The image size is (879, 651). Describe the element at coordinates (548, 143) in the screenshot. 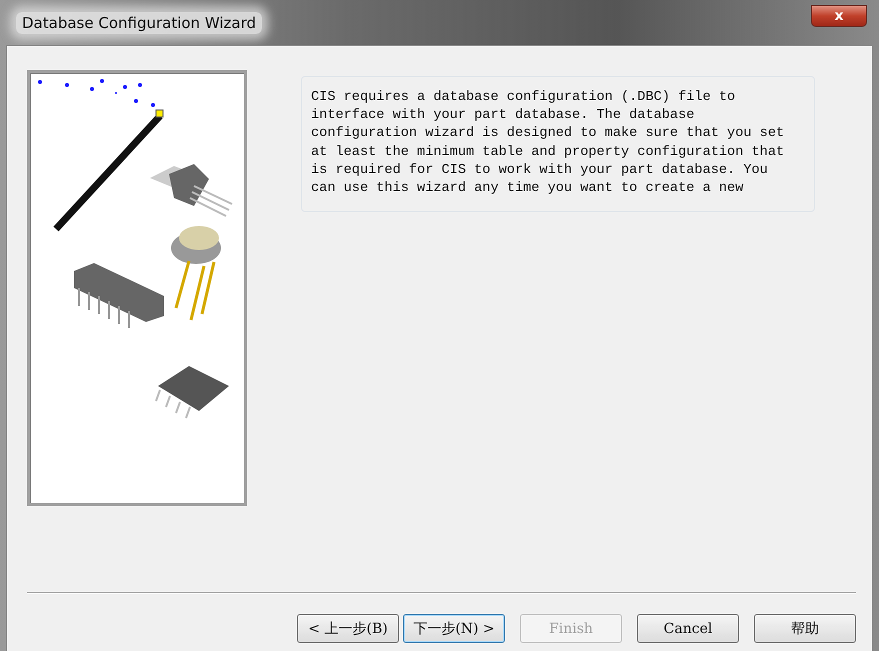

I see `intro-text: CIS requires a database configuration (.DBC) file to interface with your part database. The database configuration wizard is designed to make sure that you set at least the minimum table and property configuration that is required for CIS to work with your part database. You can use this wizard any time you want to create a new` at that location.